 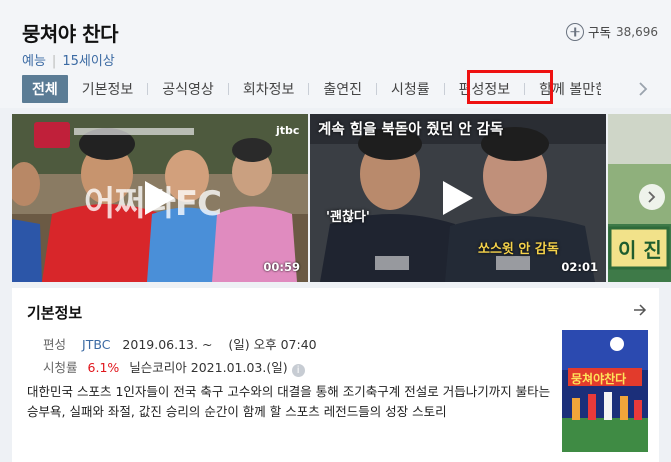 I want to click on poster-title-text: 뭉쳐야찬다, so click(x=599, y=379).